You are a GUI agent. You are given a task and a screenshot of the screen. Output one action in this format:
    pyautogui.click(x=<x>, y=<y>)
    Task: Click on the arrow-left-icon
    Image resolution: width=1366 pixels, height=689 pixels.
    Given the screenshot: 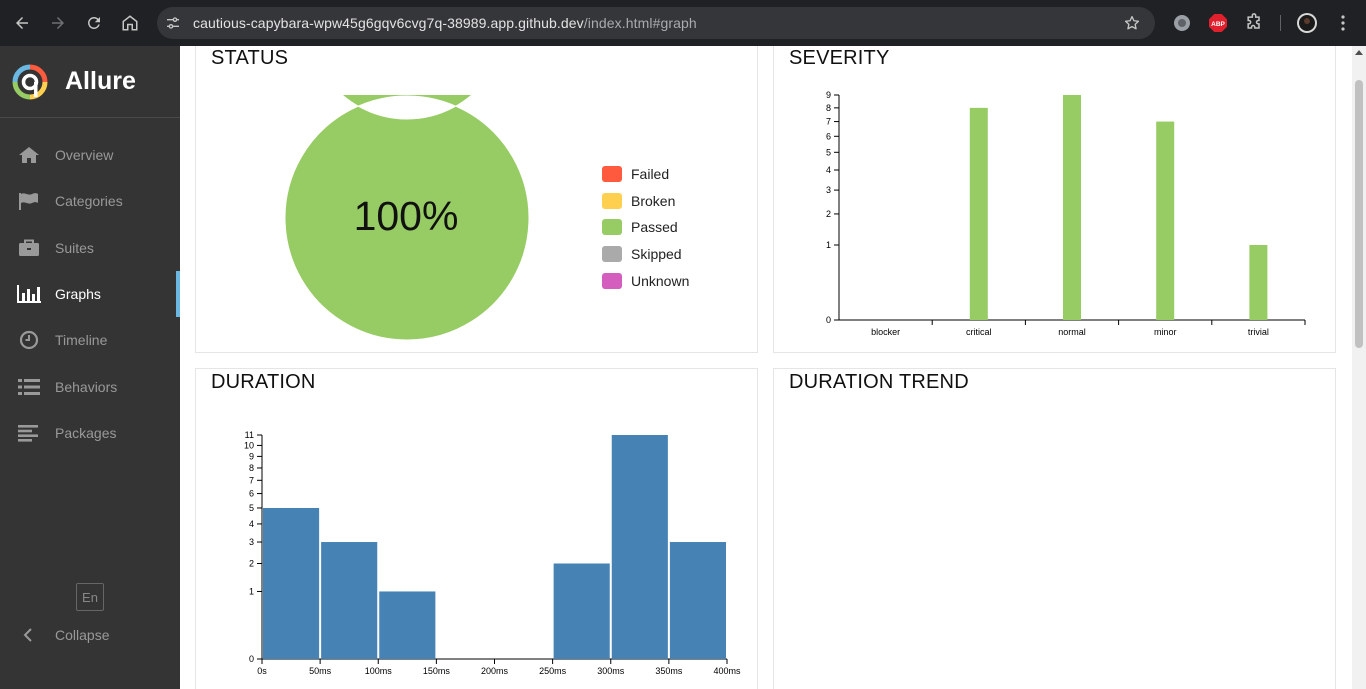 What is the action you would take?
    pyautogui.click(x=22, y=23)
    